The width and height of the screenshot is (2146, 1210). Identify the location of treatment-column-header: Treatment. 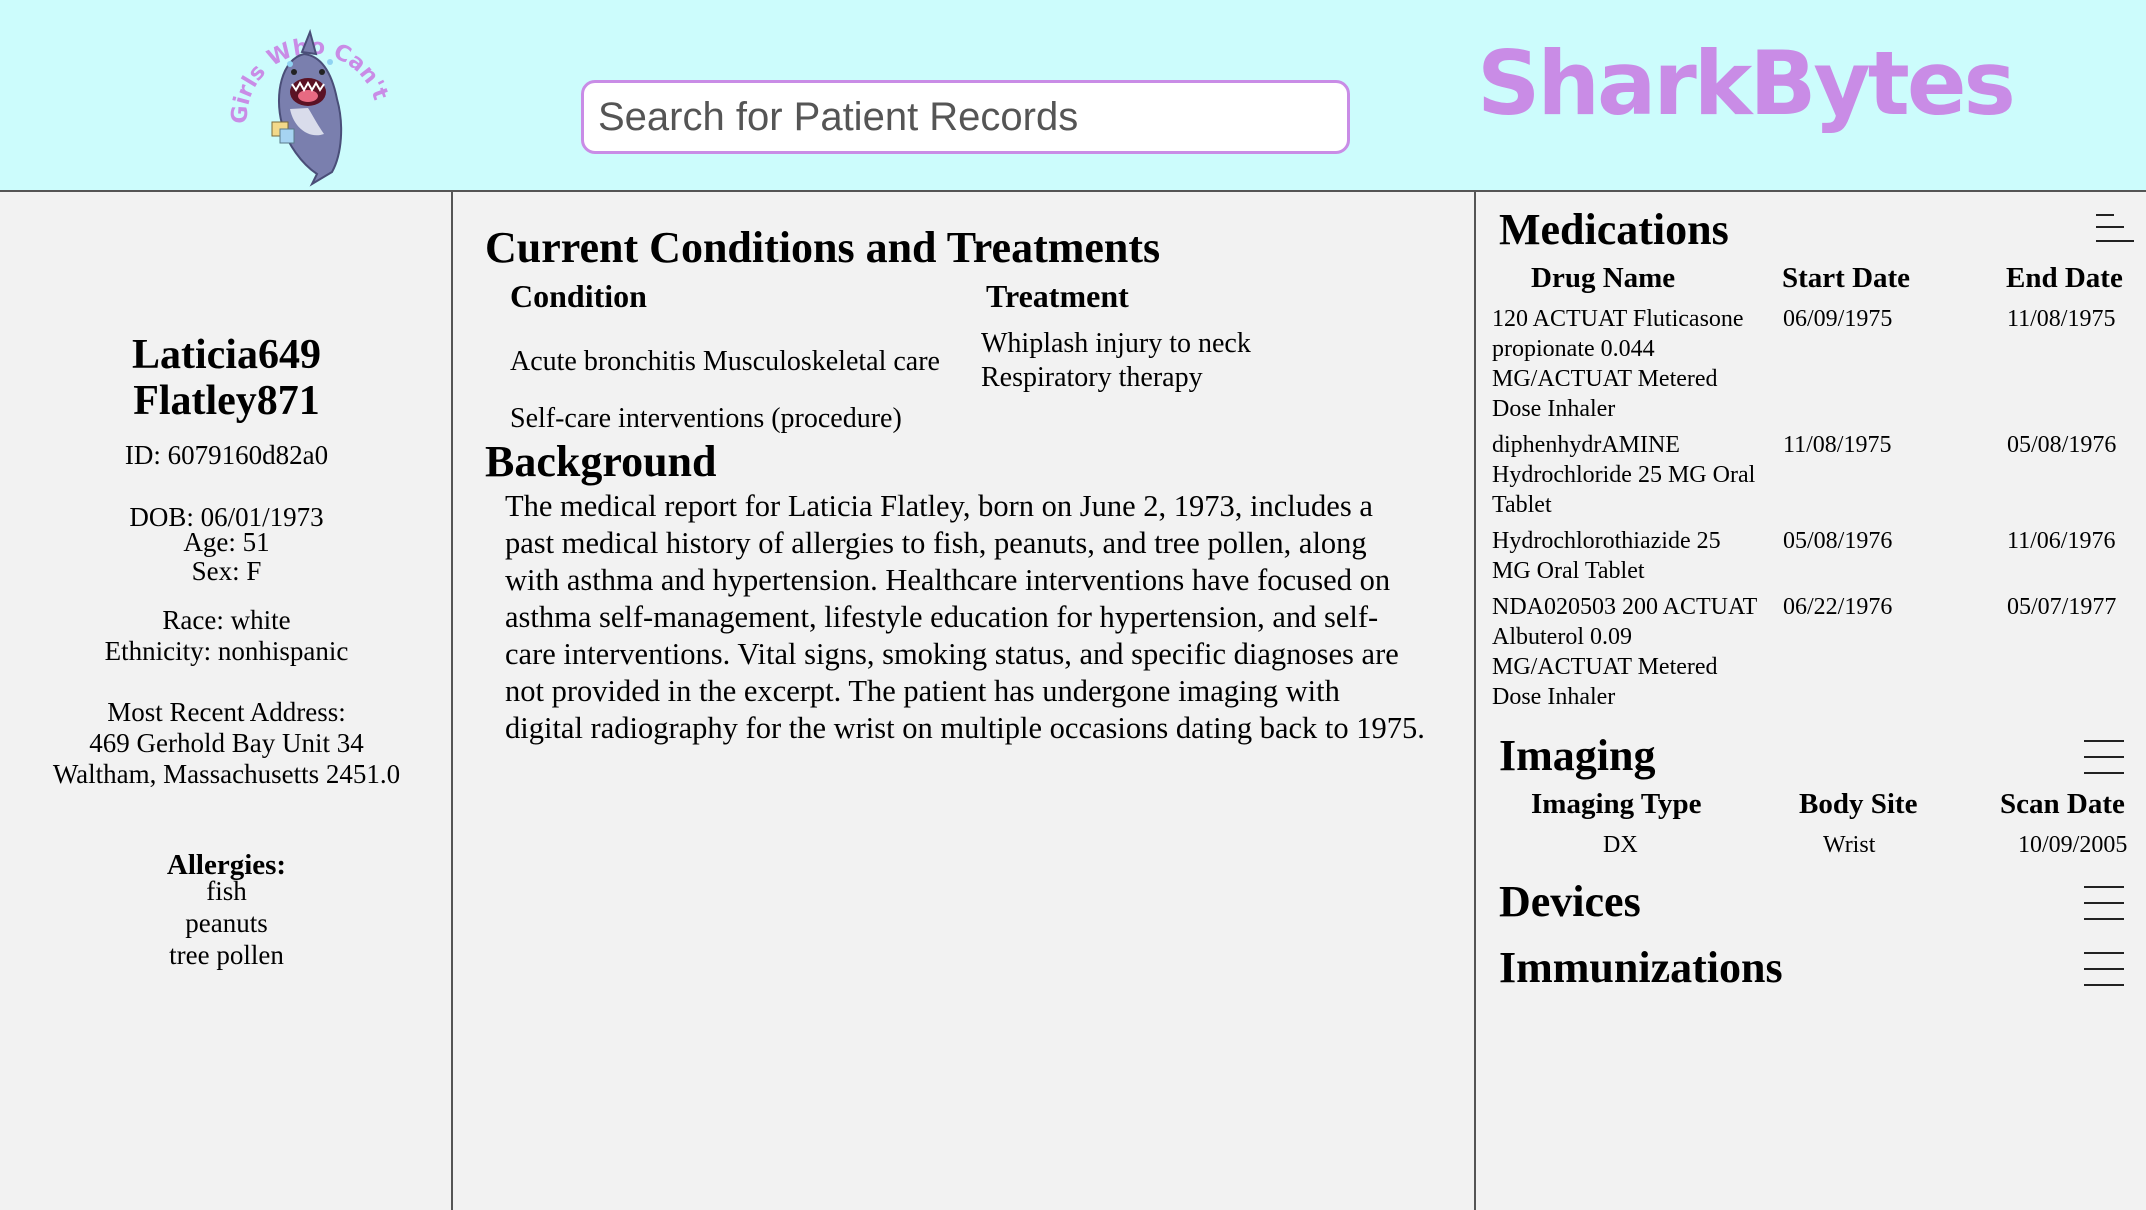
(1057, 296).